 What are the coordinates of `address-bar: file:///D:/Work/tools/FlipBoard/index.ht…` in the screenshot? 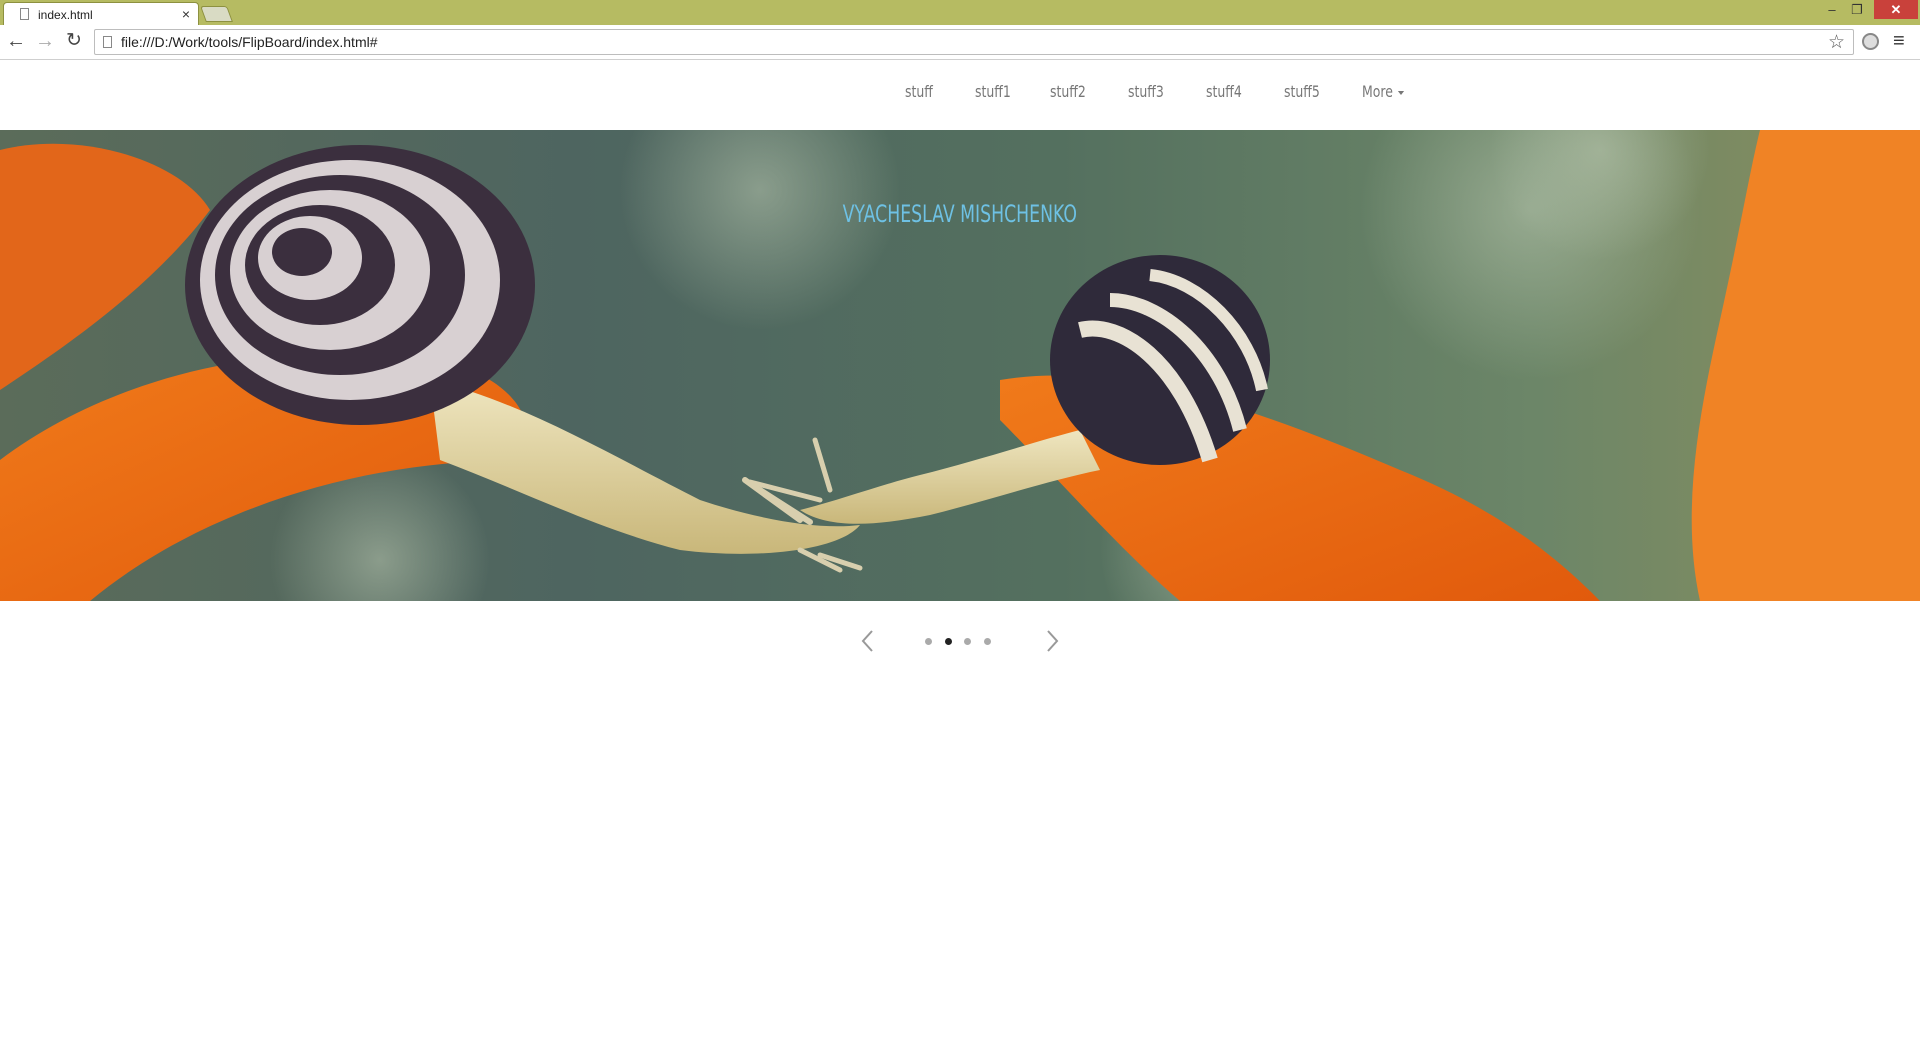 It's located at (974, 42).